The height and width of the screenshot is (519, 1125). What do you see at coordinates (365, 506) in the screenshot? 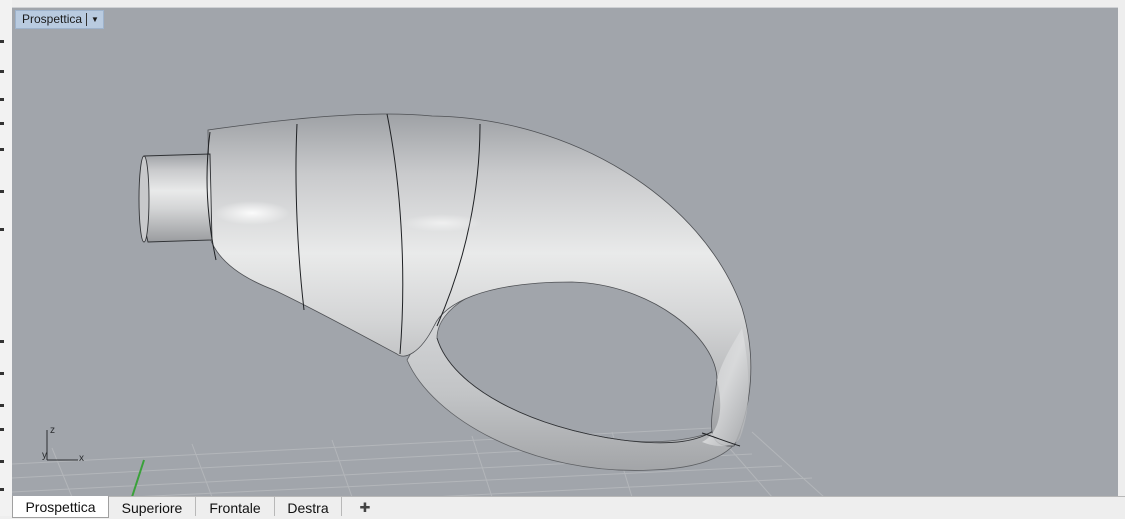
I see `plus-icon: ✚` at bounding box center [365, 506].